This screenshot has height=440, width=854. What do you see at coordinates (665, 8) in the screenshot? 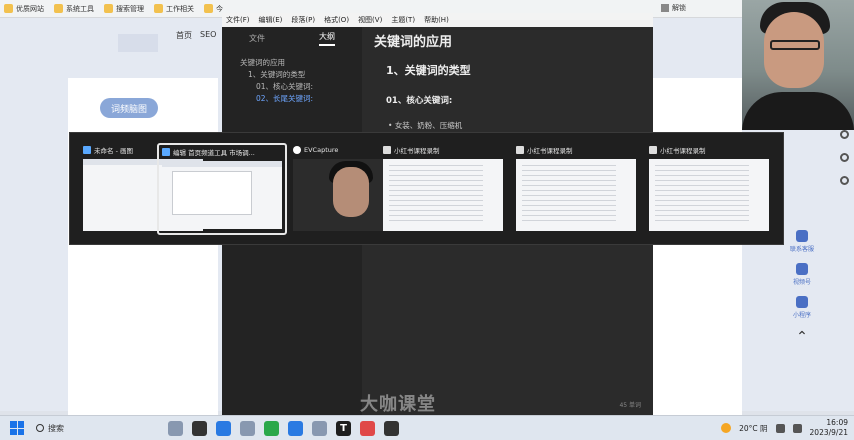
I see `file-icon` at bounding box center [665, 8].